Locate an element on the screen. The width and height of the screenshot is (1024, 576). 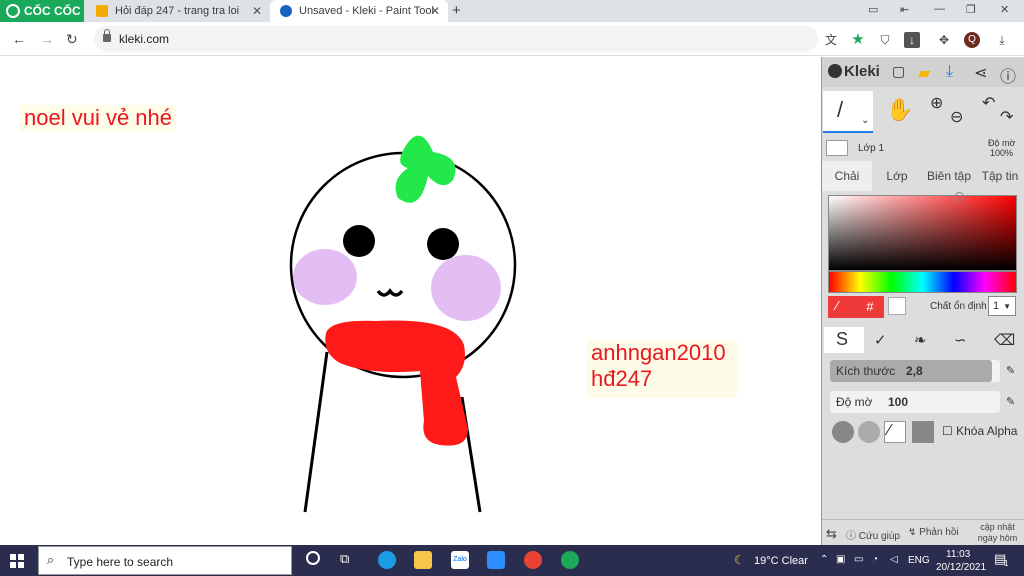
tab-layer: Lớp is located at coordinates (897, 176).